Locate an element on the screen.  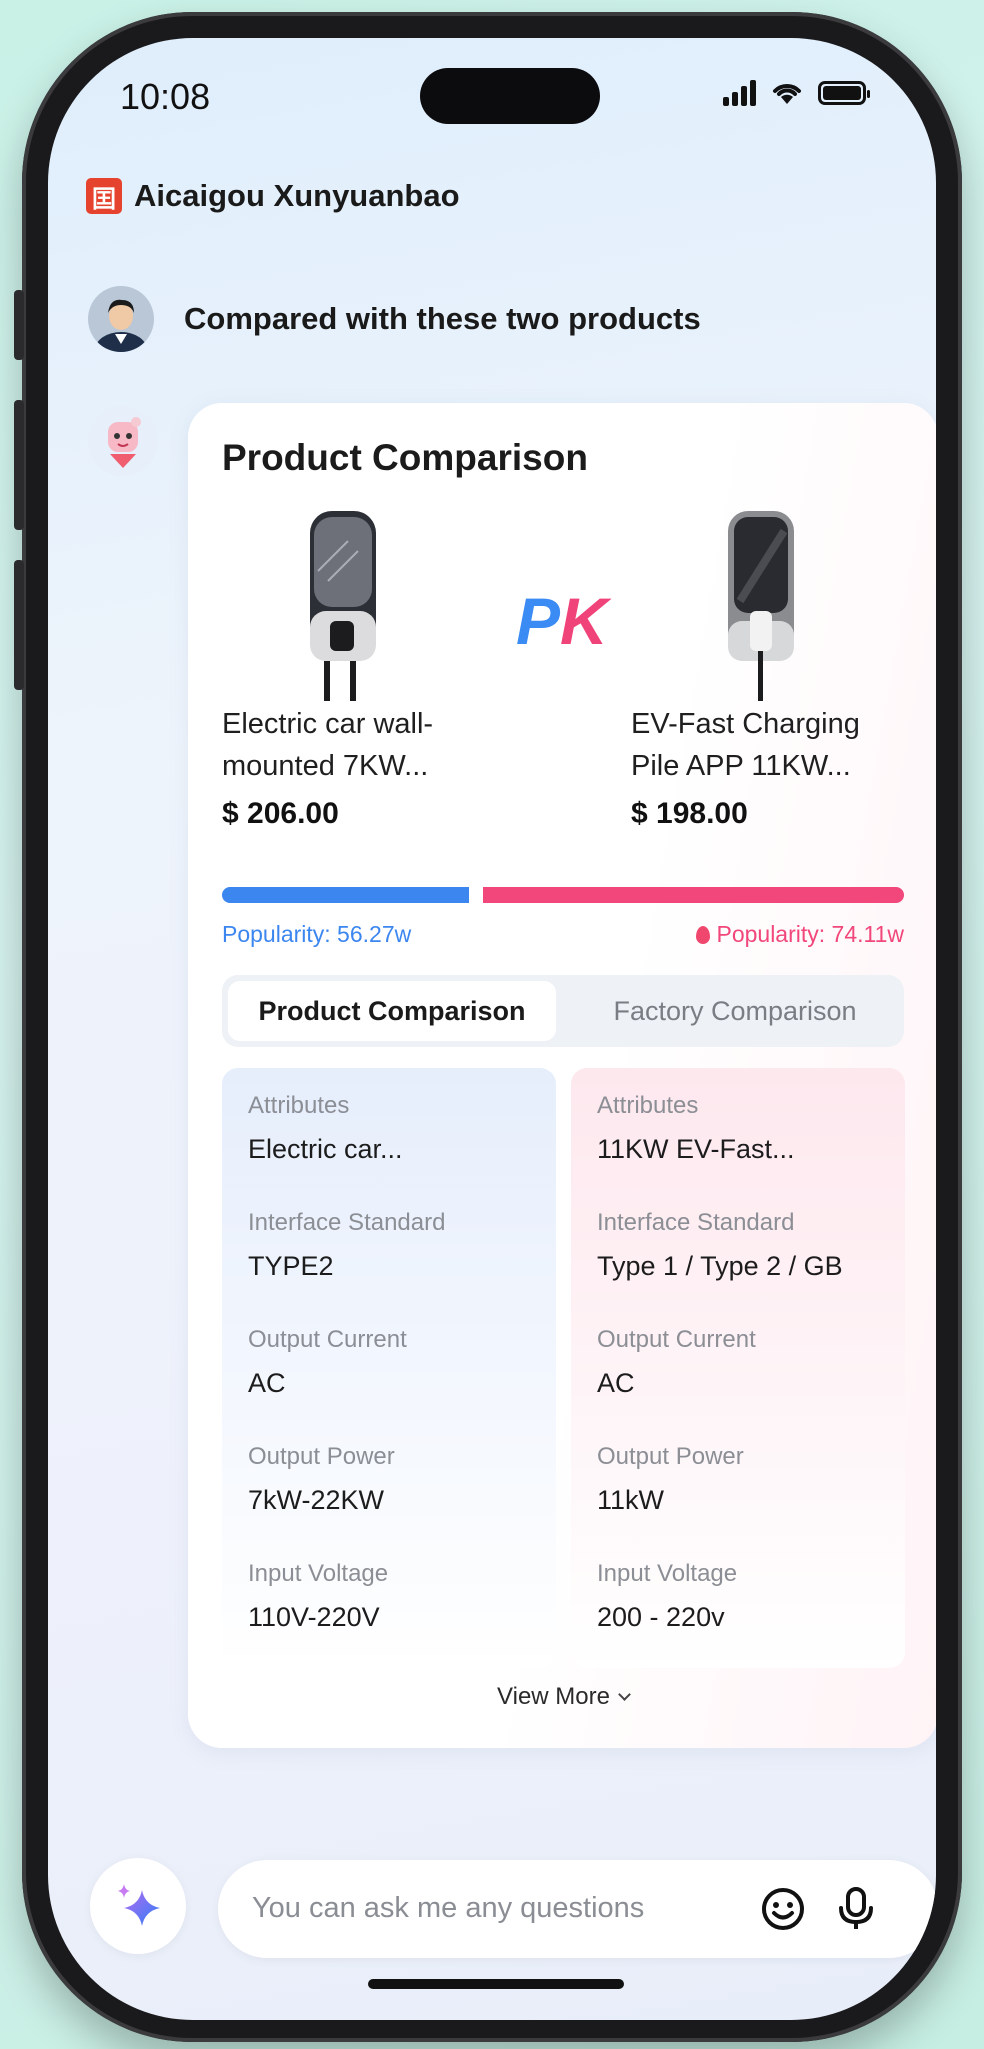
pk-label: PK is located at coordinates (562, 621).